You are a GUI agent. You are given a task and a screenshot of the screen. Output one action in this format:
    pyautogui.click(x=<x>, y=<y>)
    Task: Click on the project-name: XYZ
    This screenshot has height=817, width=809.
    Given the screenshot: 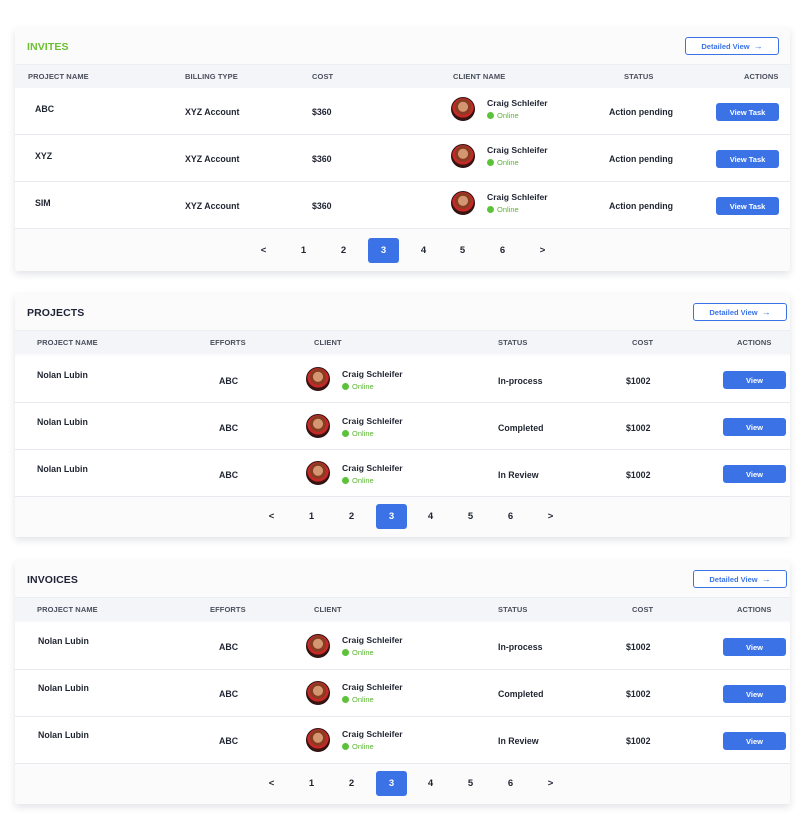 What is the action you would take?
    pyautogui.click(x=44, y=156)
    